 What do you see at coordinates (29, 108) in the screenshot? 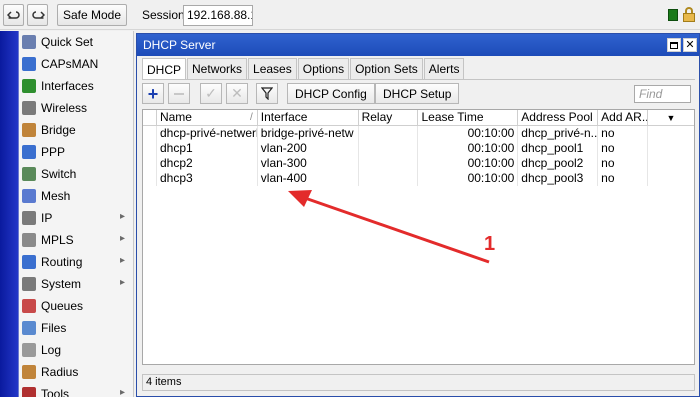
I see `wireless-icon` at bounding box center [29, 108].